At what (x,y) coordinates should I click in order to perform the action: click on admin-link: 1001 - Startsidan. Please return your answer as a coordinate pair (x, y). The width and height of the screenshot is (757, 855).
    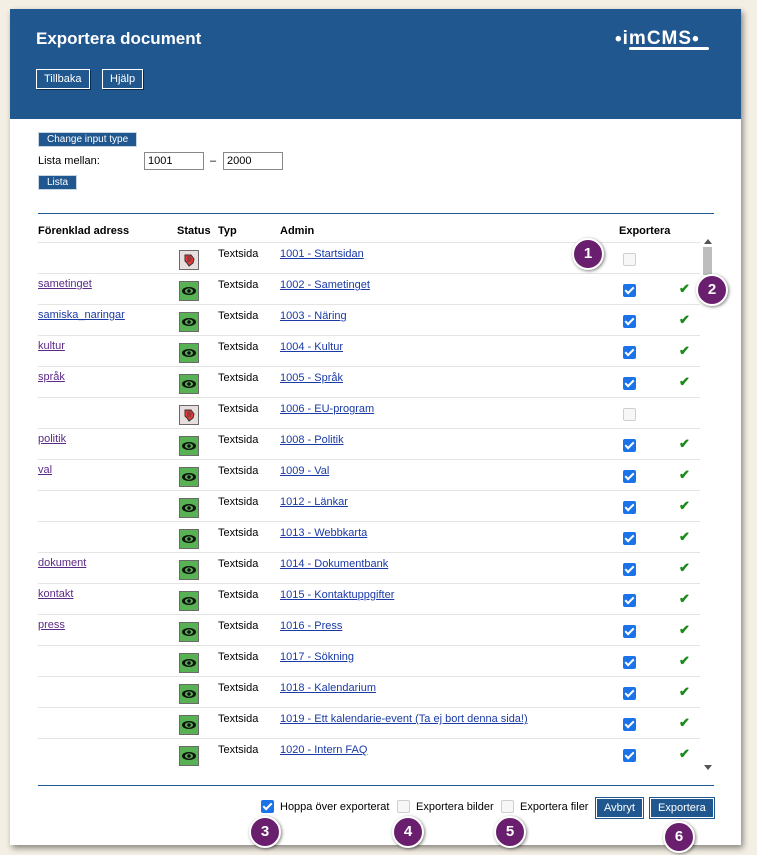
    Looking at the image, I should click on (322, 254).